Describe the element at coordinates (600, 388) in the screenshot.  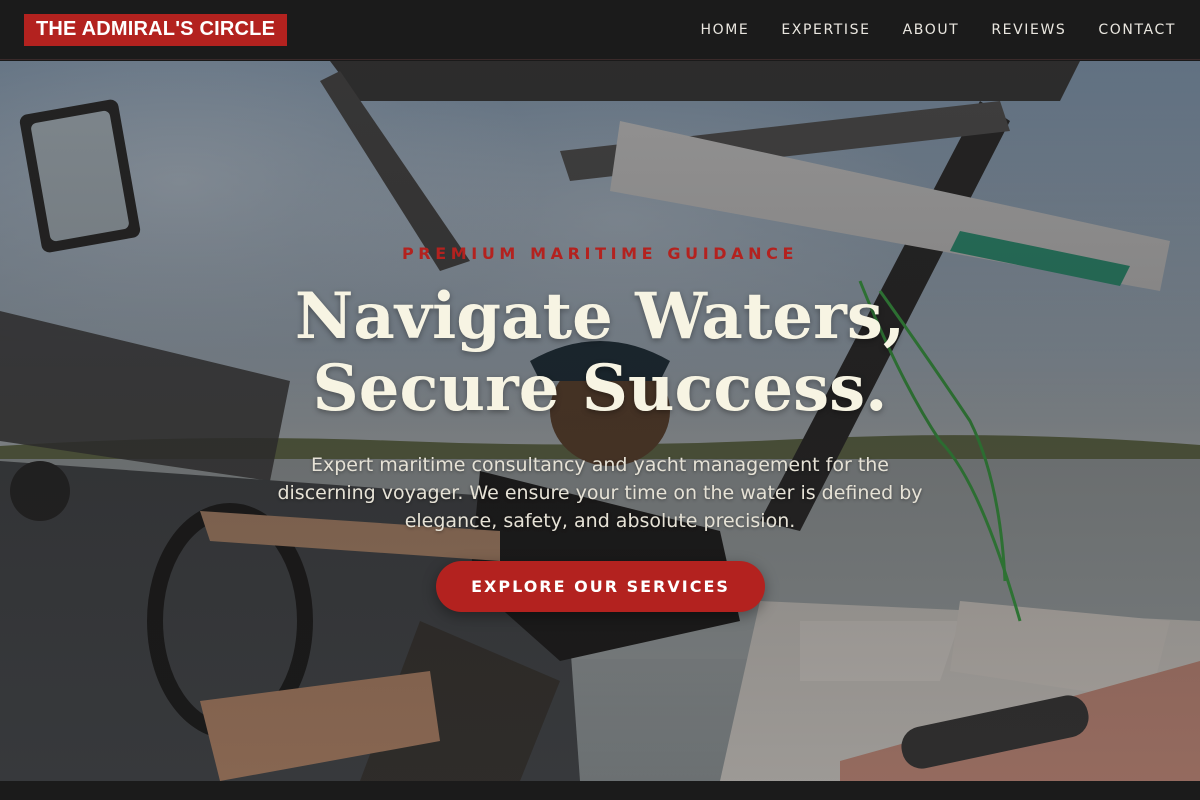
I see `hero-headline-line2: Secure Success.` at that location.